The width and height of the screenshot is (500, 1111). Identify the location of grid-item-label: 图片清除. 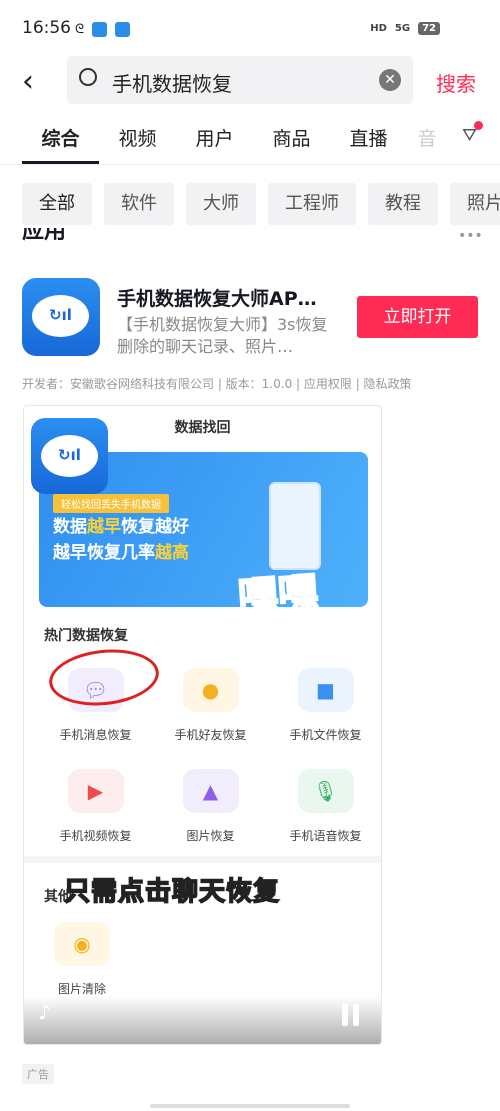
(81, 989).